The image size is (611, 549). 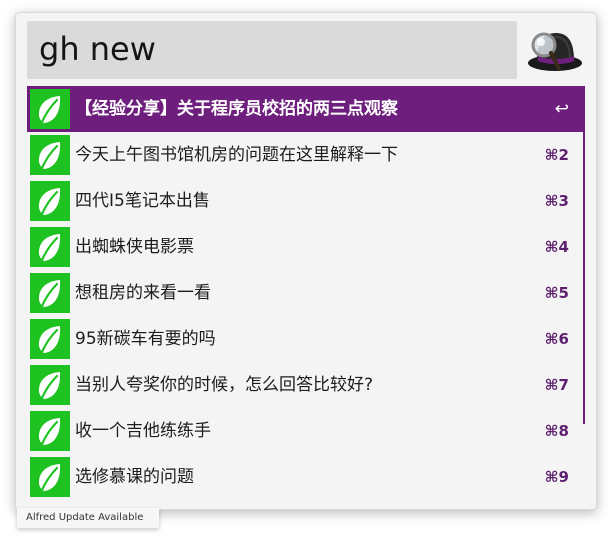 What do you see at coordinates (134, 247) in the screenshot?
I see `result-title: 出蜘蛛侠电影票` at bounding box center [134, 247].